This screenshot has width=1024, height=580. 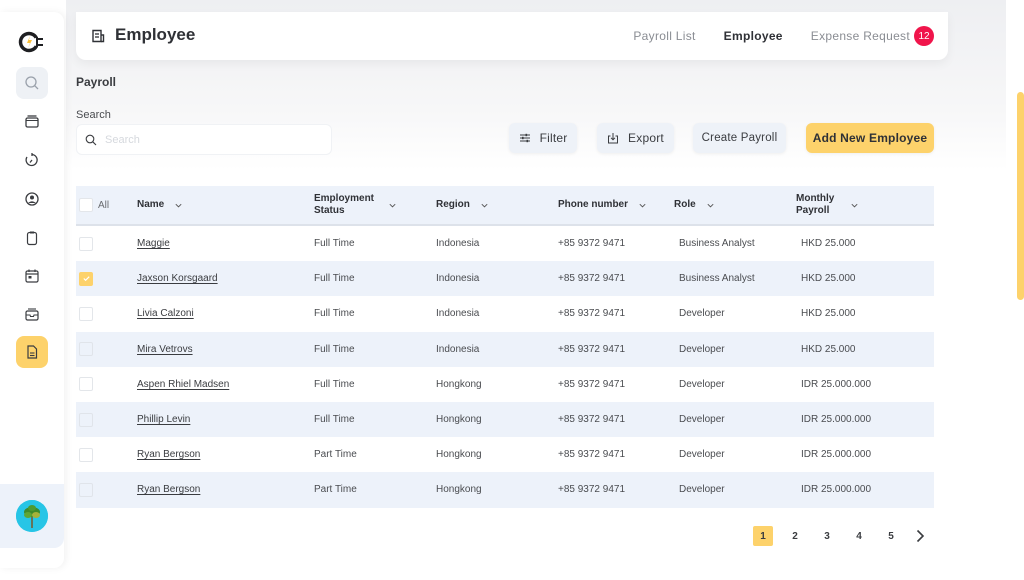 What do you see at coordinates (86, 205) in the screenshot?
I see `select-all-checkbox` at bounding box center [86, 205].